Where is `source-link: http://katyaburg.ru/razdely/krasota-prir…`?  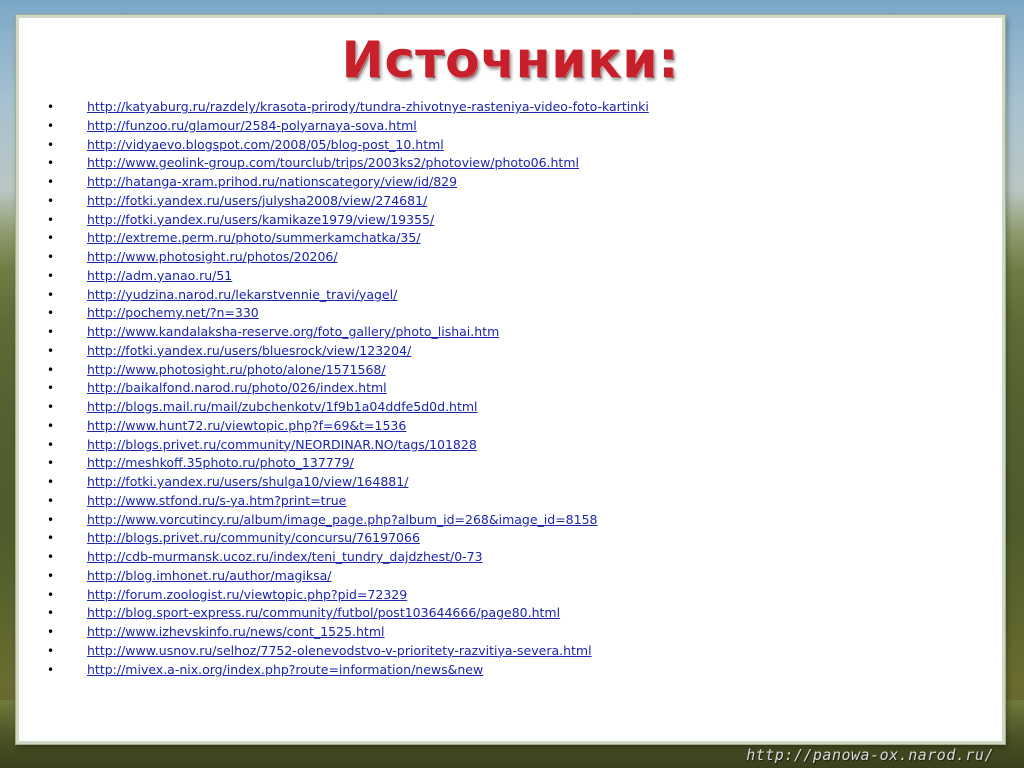
source-link: http://katyaburg.ru/razdely/krasota-prir… is located at coordinates (368, 106).